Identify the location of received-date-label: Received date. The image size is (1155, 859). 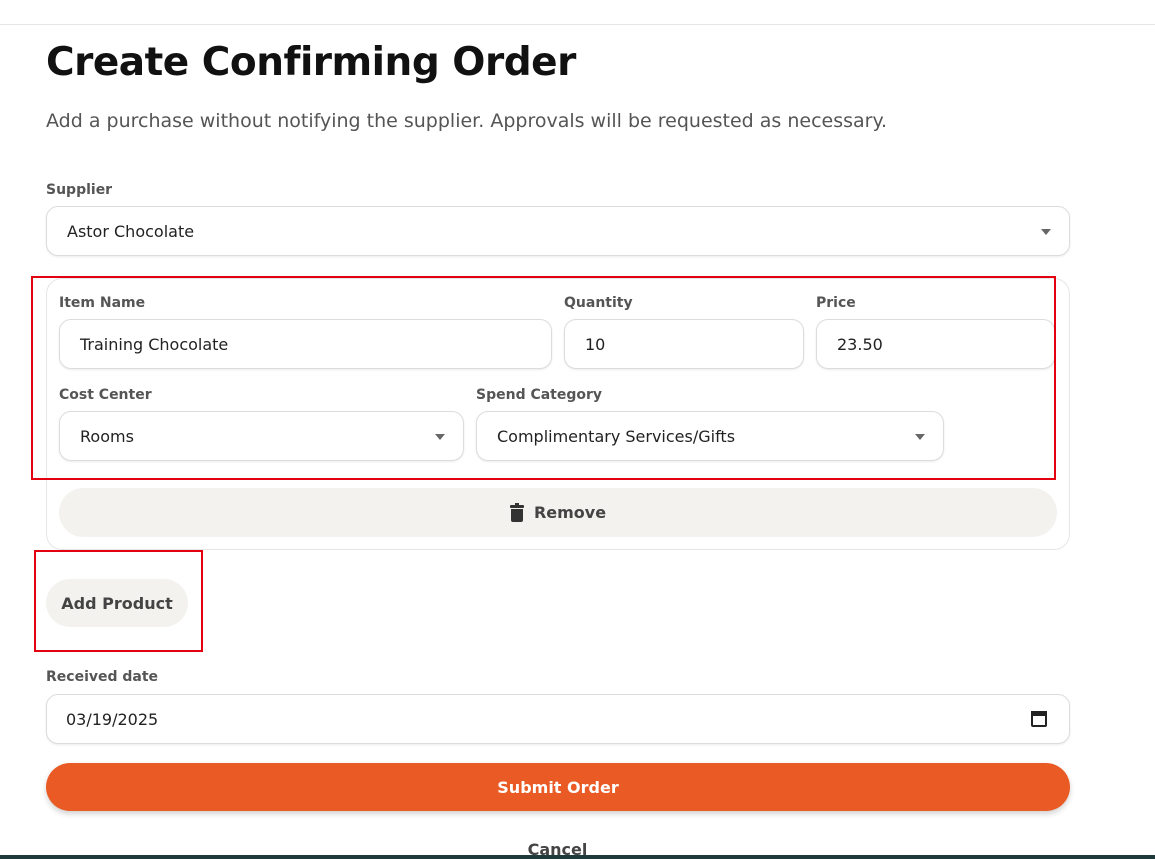
(102, 677).